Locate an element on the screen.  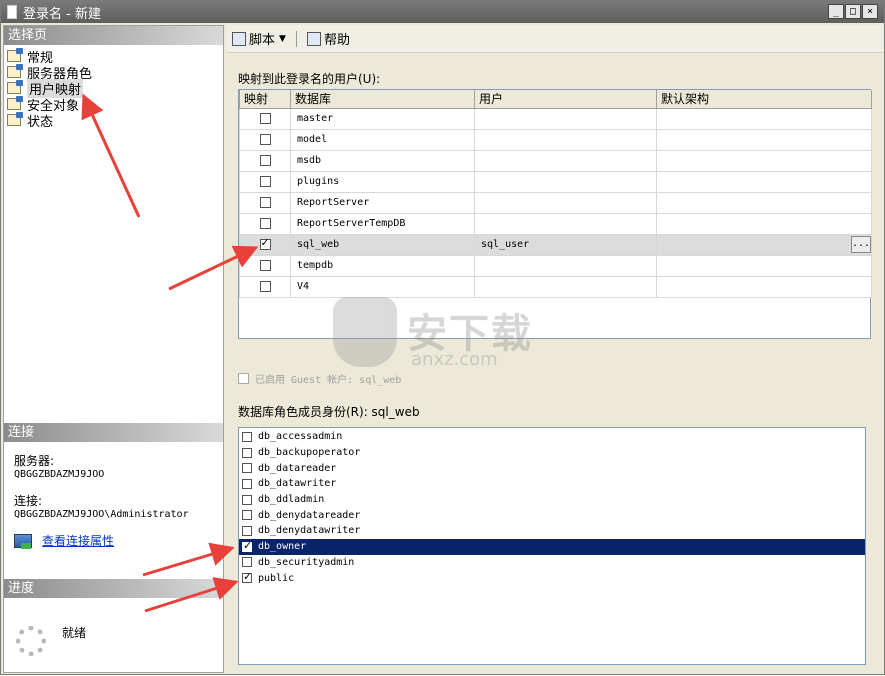
role-item: db_denydatawriter is located at coordinates (552, 531).